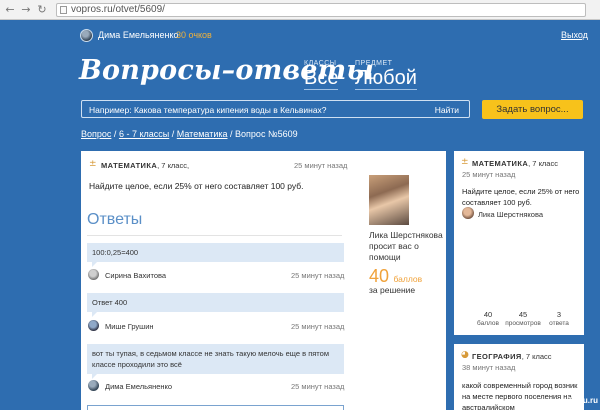 This screenshot has width=600, height=410. What do you see at coordinates (523, 323) in the screenshot?
I see `stat-label: просмотров` at bounding box center [523, 323].